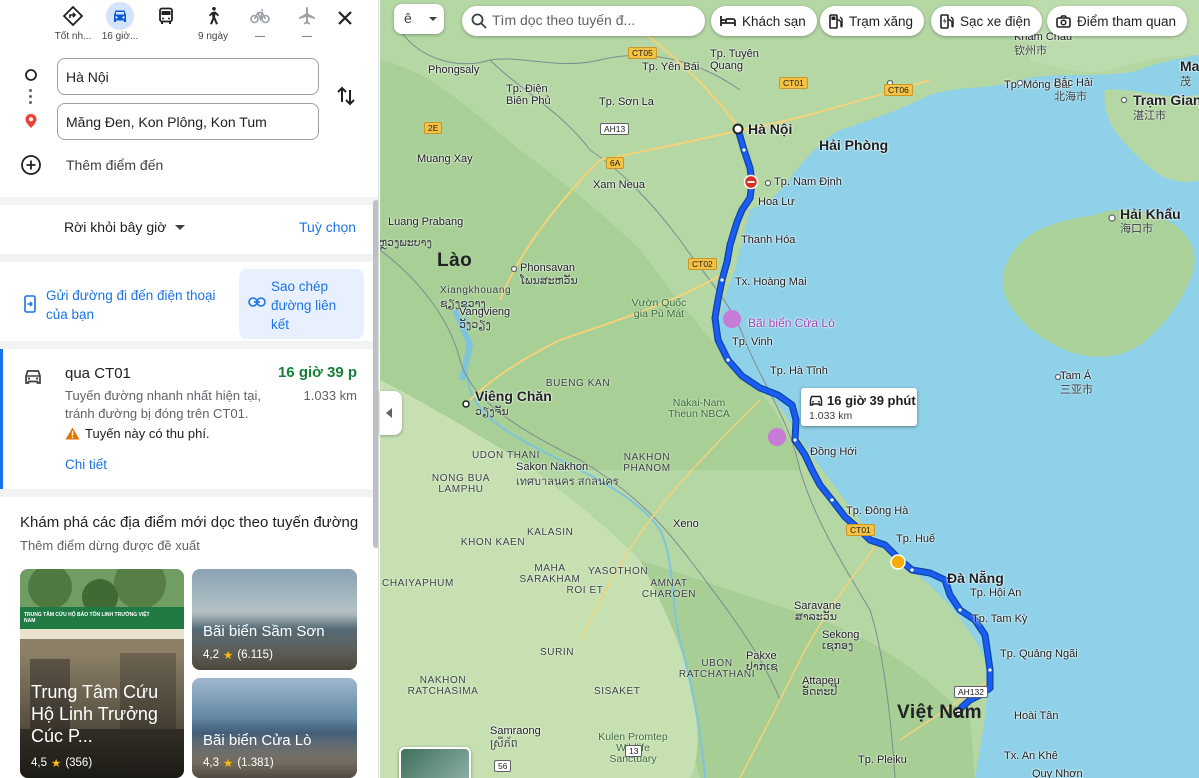 The height and width of the screenshot is (778, 1199). I want to click on map-label-city: Xeno, so click(686, 524).